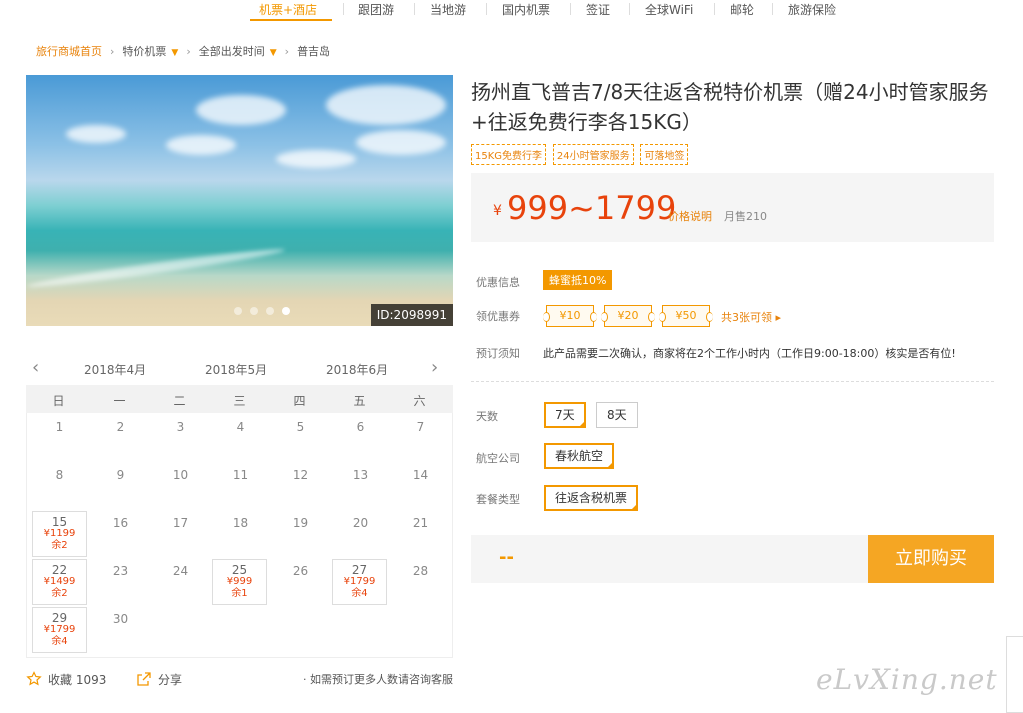  What do you see at coordinates (579, 456) in the screenshot?
I see `airline-option: 春秋航空` at bounding box center [579, 456].